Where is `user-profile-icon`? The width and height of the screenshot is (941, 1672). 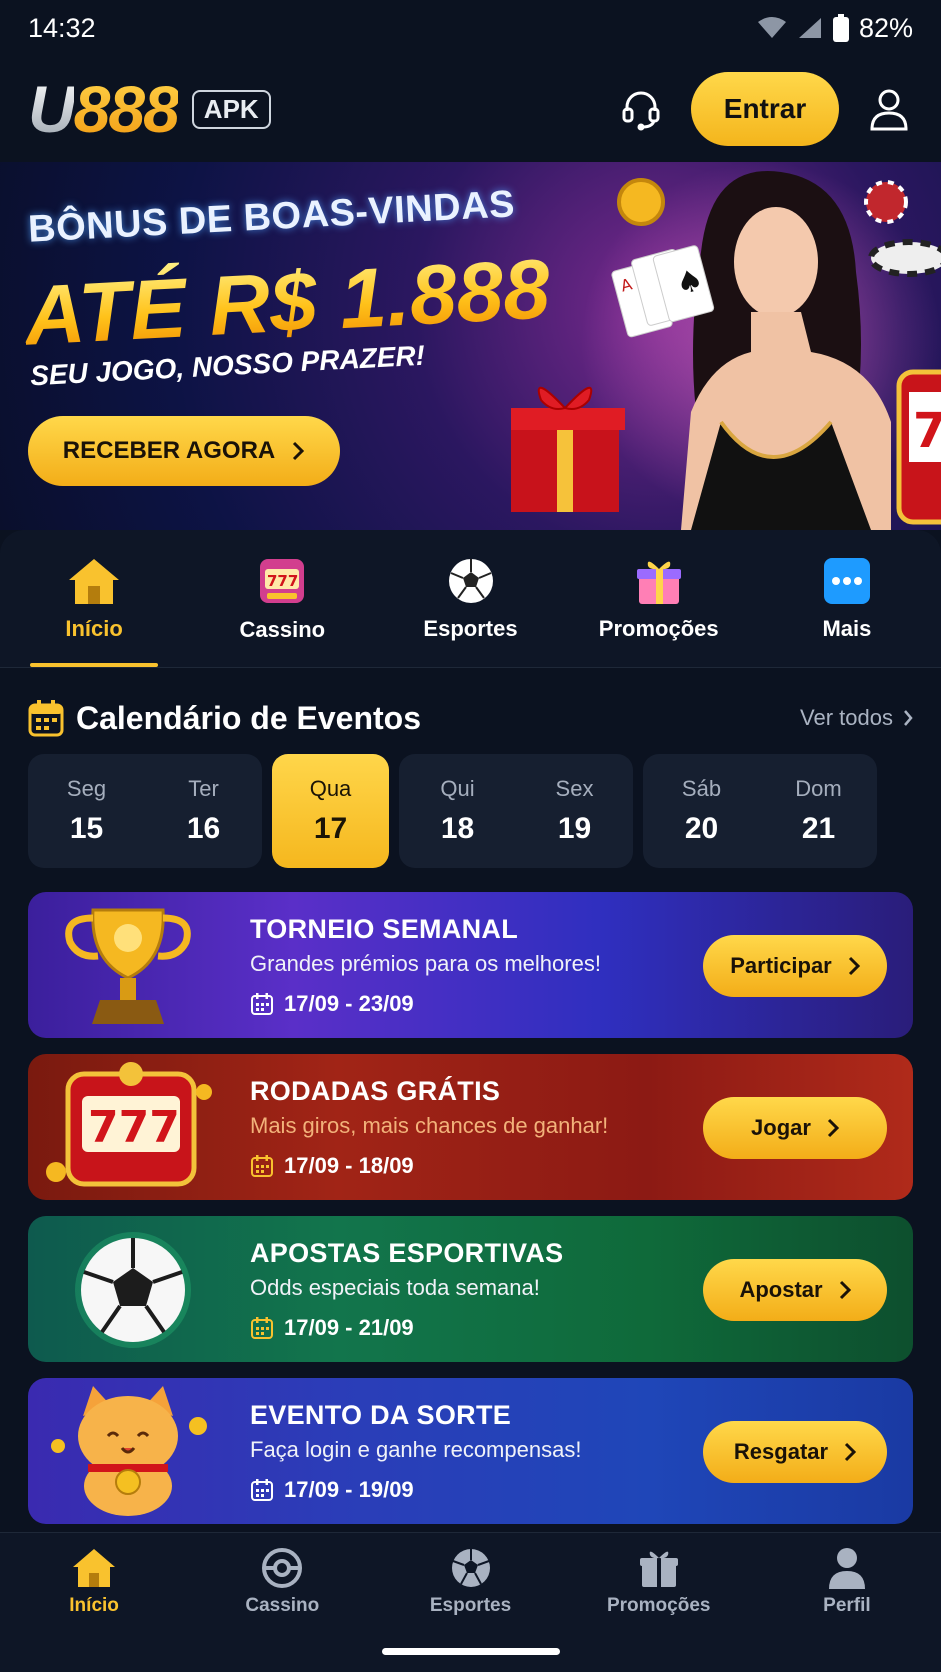 user-profile-icon is located at coordinates (889, 109).